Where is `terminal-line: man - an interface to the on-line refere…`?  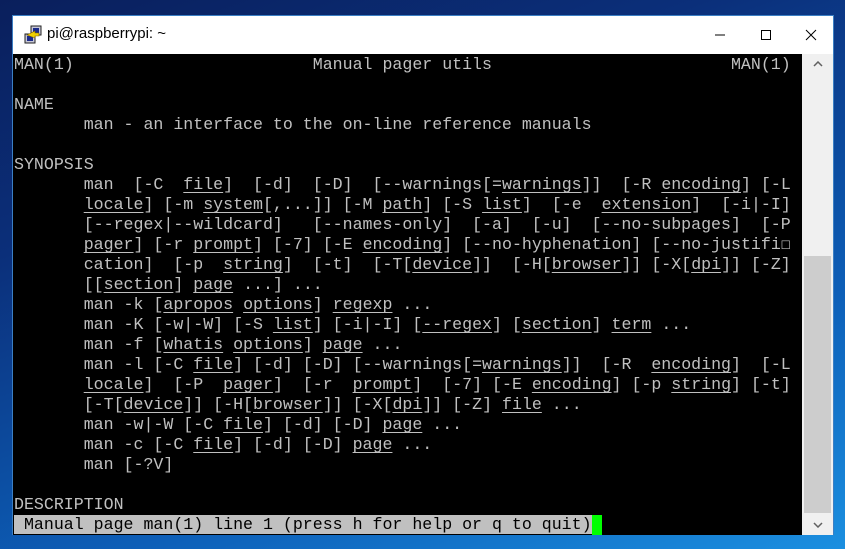
terminal-line: man - an interface to the on-line refere… is located at coordinates (303, 125).